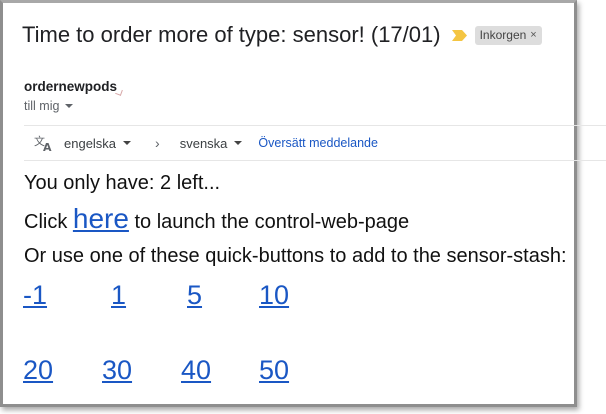 The height and width of the screenshot is (414, 606). What do you see at coordinates (533, 35) in the screenshot?
I see `remove-label-icon: ×` at bounding box center [533, 35].